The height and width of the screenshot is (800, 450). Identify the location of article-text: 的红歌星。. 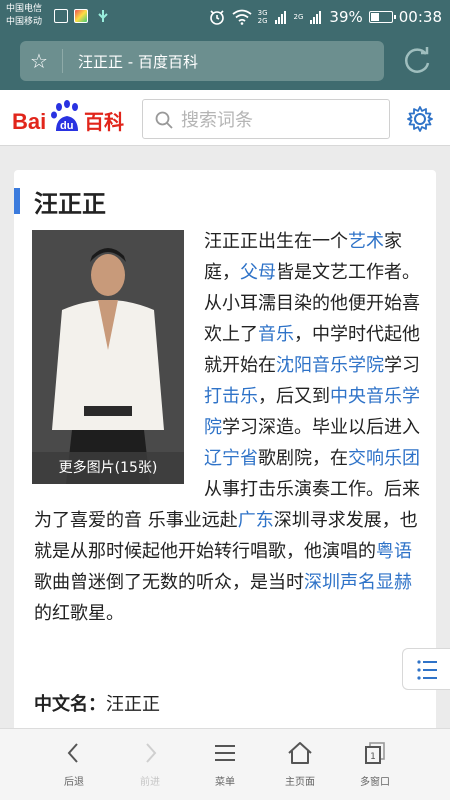
(79, 613).